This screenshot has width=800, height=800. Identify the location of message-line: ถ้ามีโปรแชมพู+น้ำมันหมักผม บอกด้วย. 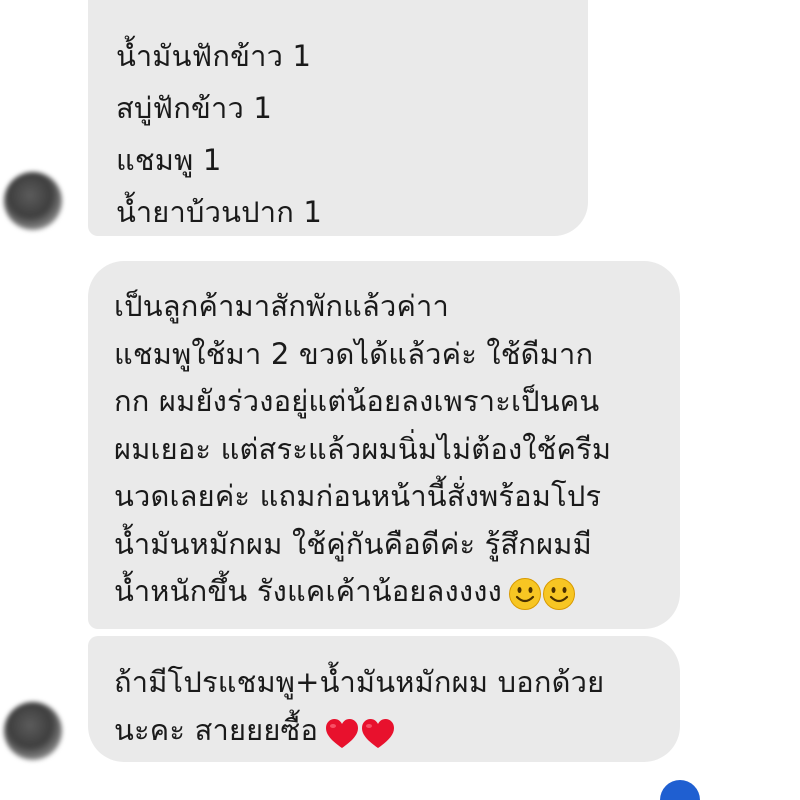
(359, 682).